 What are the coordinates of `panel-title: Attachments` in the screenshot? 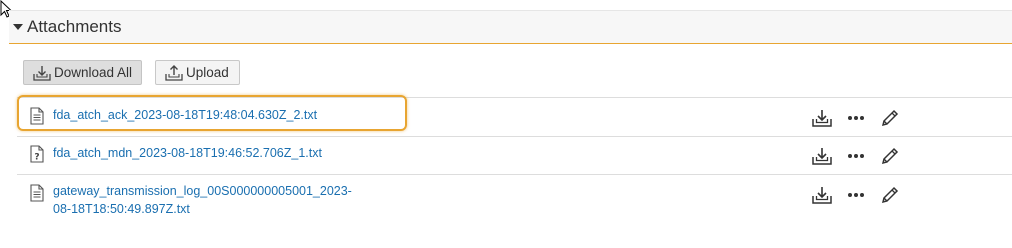 It's located at (74, 26).